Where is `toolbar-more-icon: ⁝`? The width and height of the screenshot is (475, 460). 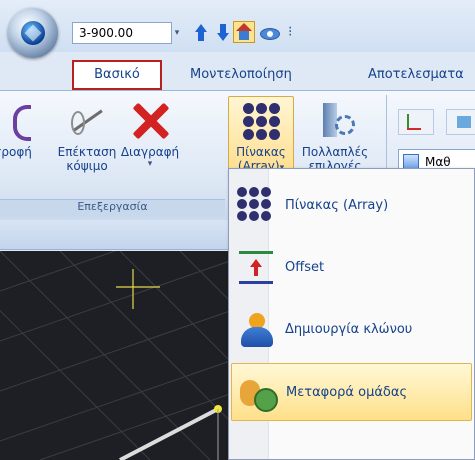
toolbar-more-icon: ⁝ is located at coordinates (290, 32).